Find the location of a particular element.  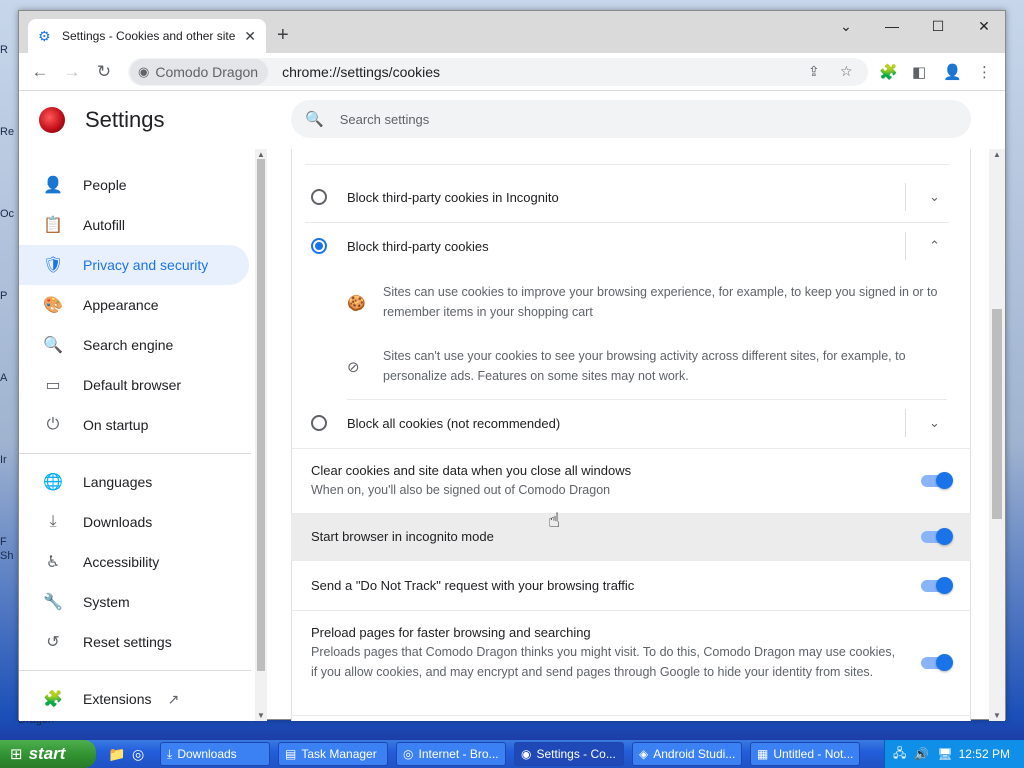

clock: 12:52 PM is located at coordinates (984, 754).